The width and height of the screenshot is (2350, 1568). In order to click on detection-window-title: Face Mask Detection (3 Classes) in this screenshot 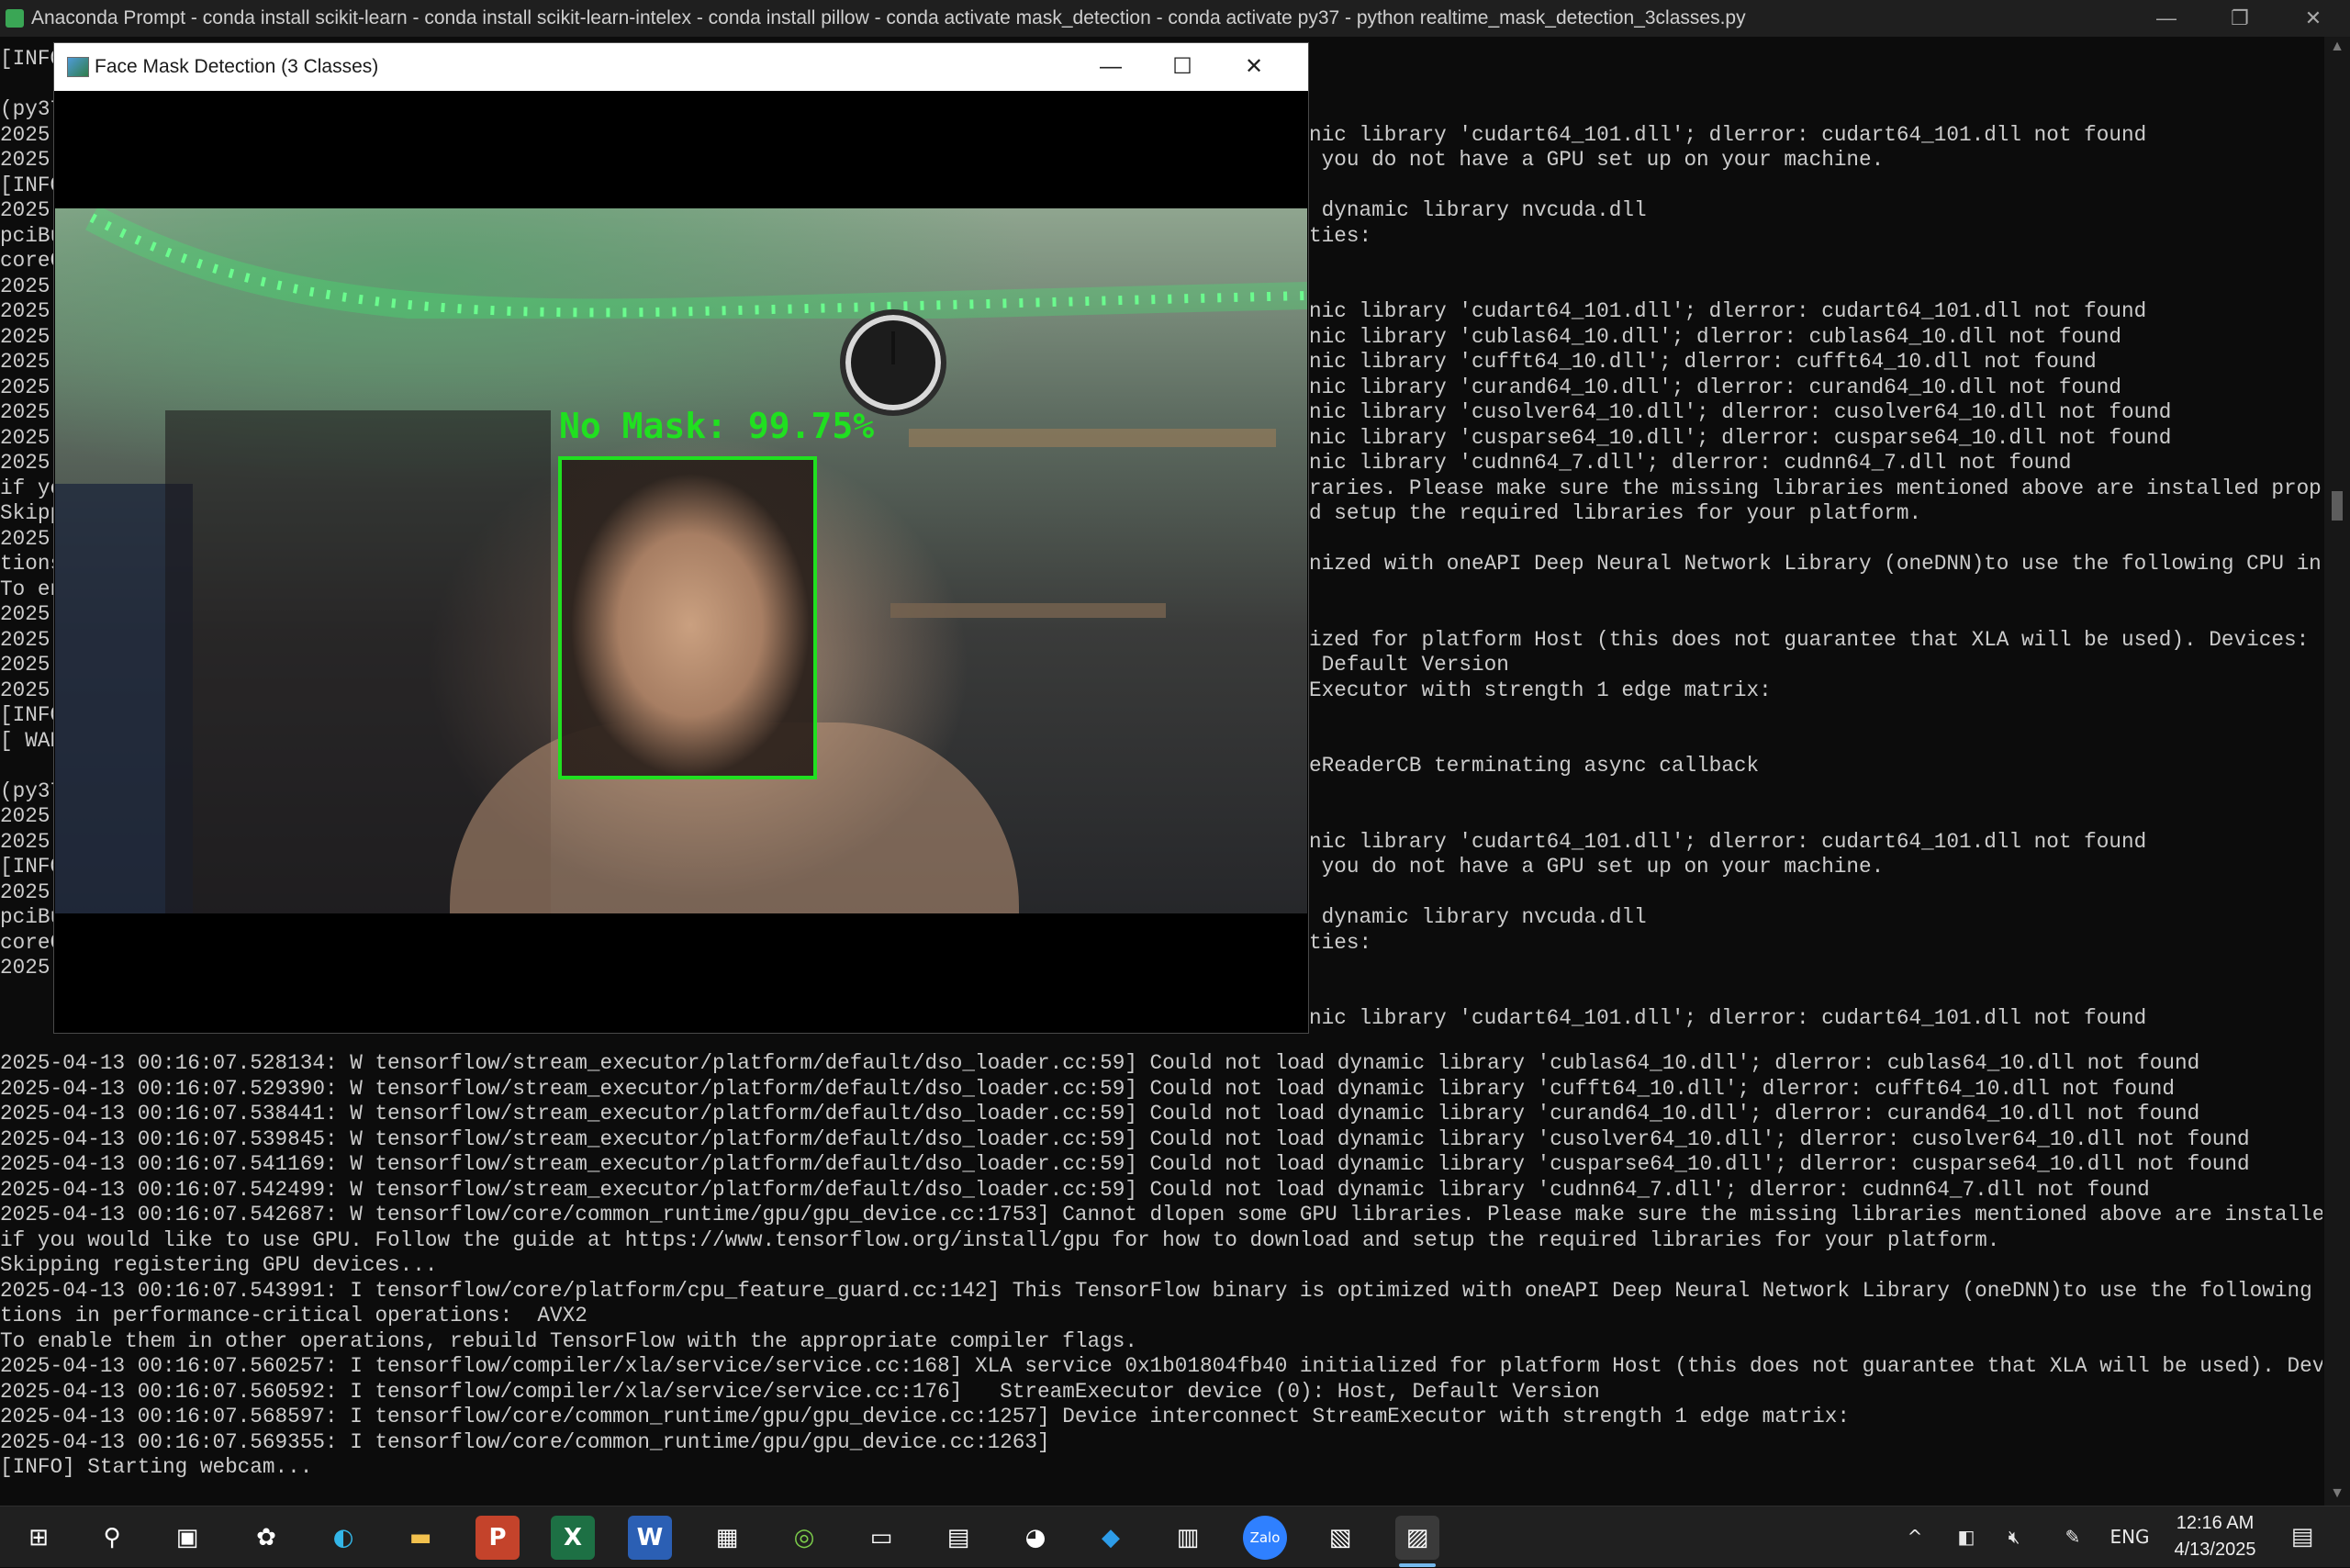, I will do `click(237, 66)`.